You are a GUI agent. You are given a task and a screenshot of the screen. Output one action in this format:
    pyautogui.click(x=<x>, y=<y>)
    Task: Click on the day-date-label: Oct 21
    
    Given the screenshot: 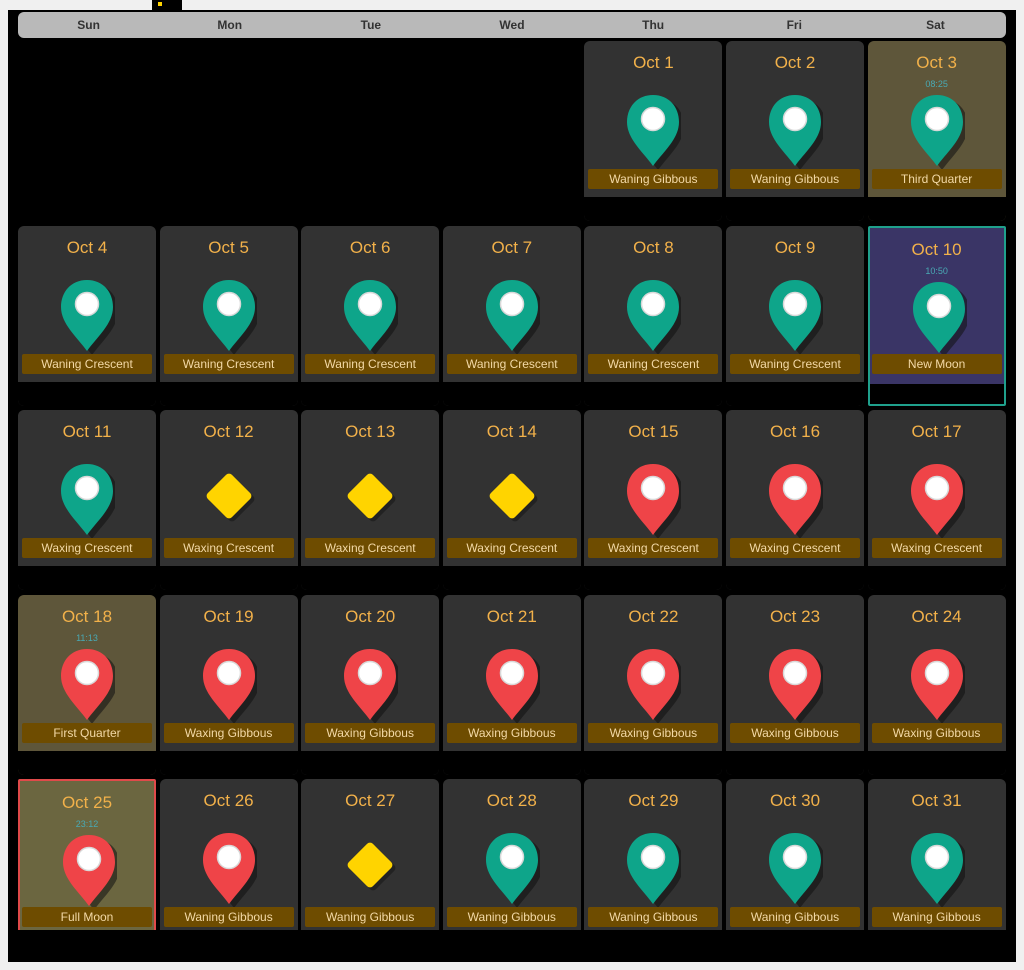 What is the action you would take?
    pyautogui.click(x=511, y=616)
    